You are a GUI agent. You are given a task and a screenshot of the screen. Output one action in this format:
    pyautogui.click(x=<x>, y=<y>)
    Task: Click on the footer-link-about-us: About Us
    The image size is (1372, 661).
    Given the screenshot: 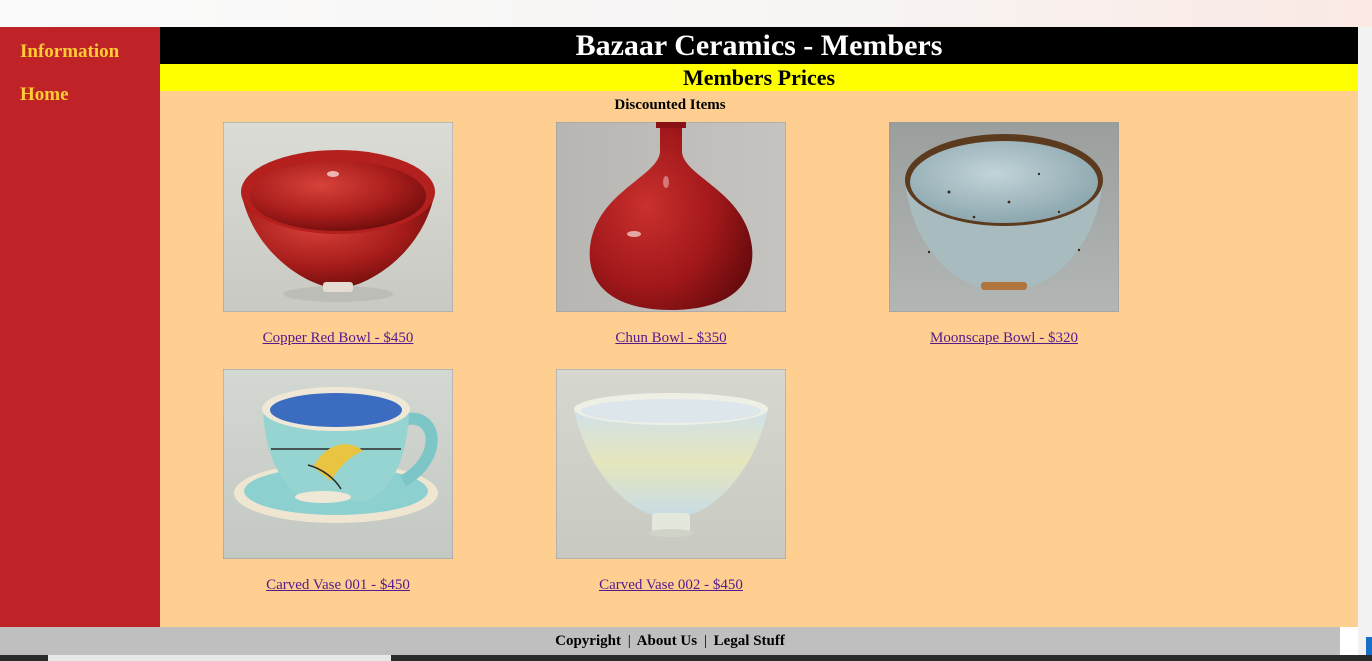 What is the action you would take?
    pyautogui.click(x=667, y=641)
    